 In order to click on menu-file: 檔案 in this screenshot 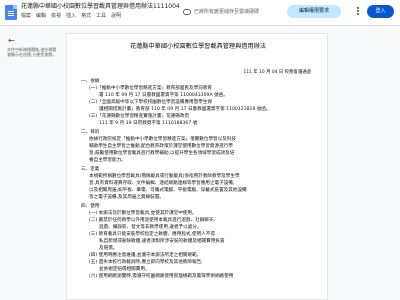, I will do `click(26, 16)`.